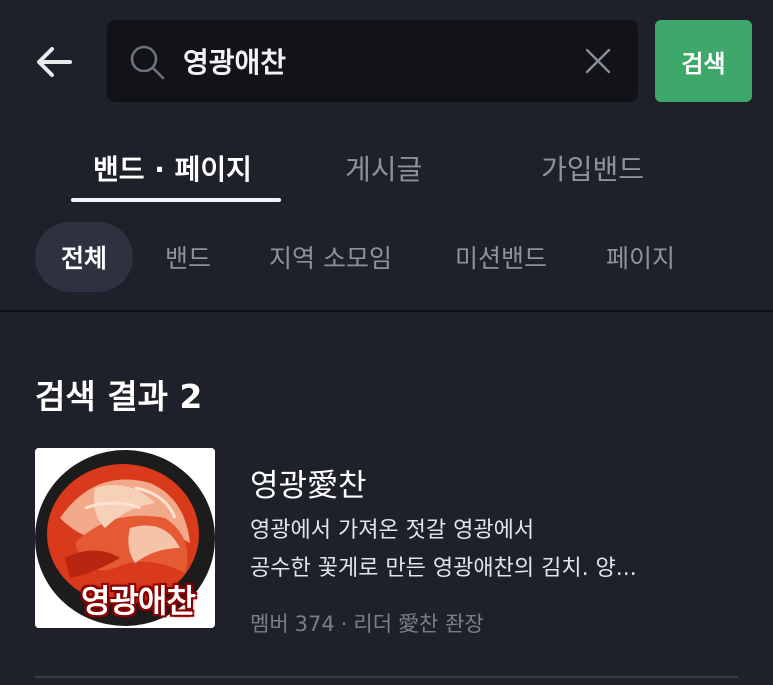  I want to click on tab-joined-bands: 가입밴드, so click(592, 168).